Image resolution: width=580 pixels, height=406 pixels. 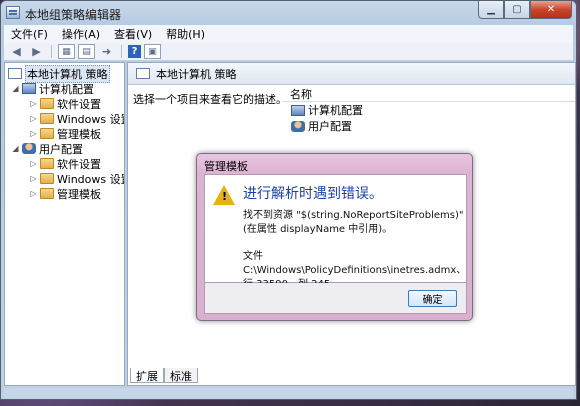 I want to click on column-header-name: 名称, so click(x=428, y=94).